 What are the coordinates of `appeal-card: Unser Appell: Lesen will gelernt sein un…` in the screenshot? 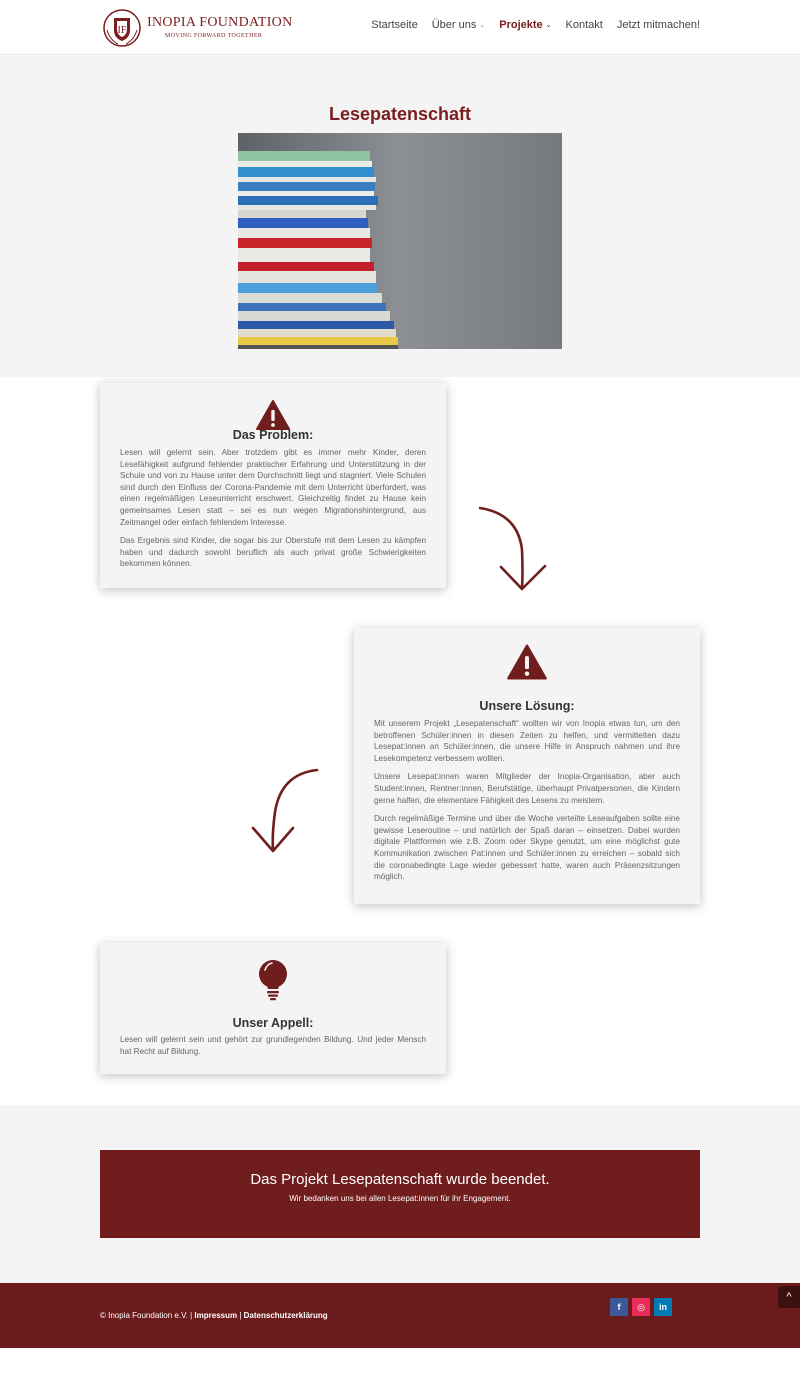 It's located at (273, 1008).